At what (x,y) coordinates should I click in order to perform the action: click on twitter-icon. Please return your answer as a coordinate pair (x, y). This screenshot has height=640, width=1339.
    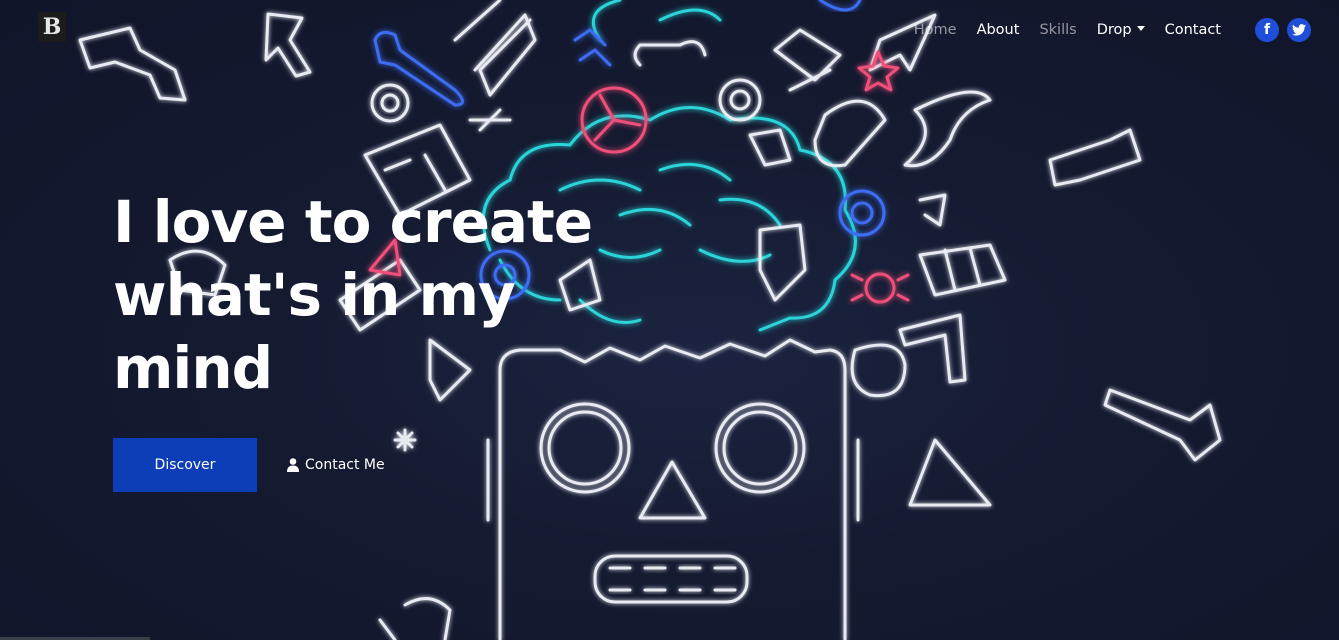
    Looking at the image, I should click on (1299, 30).